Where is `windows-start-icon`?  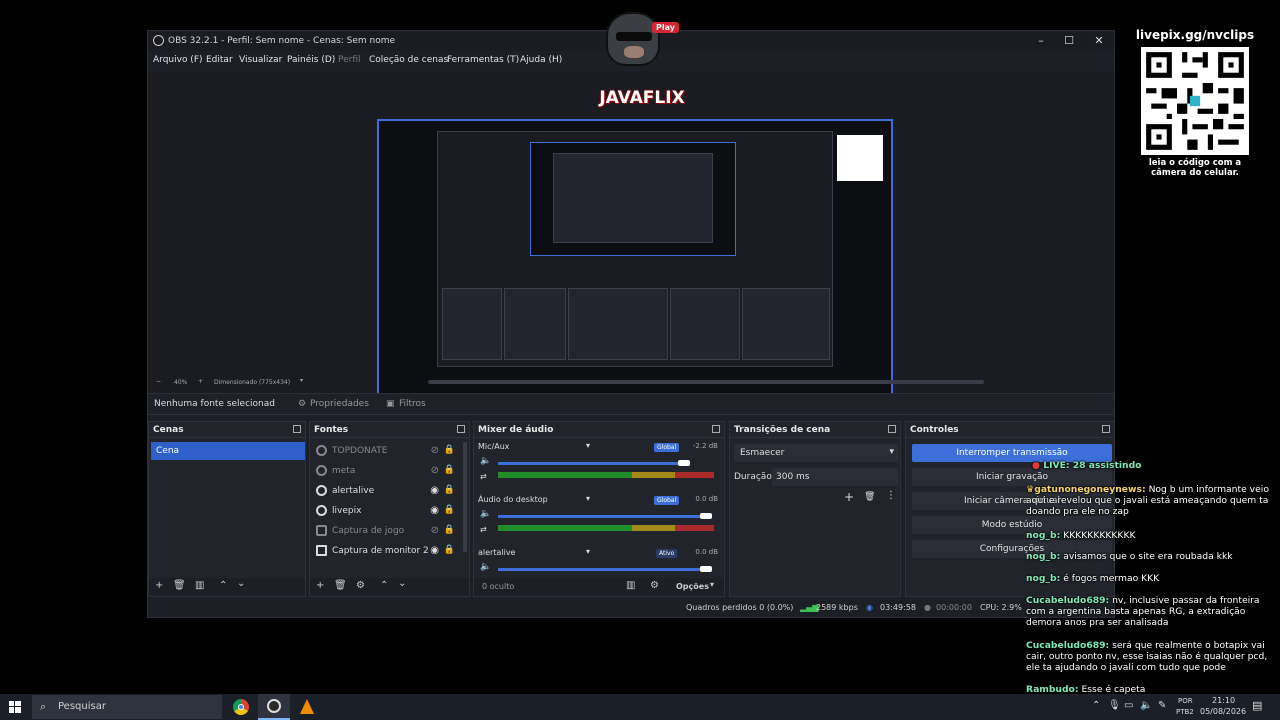
windows-start-icon is located at coordinates (15, 707).